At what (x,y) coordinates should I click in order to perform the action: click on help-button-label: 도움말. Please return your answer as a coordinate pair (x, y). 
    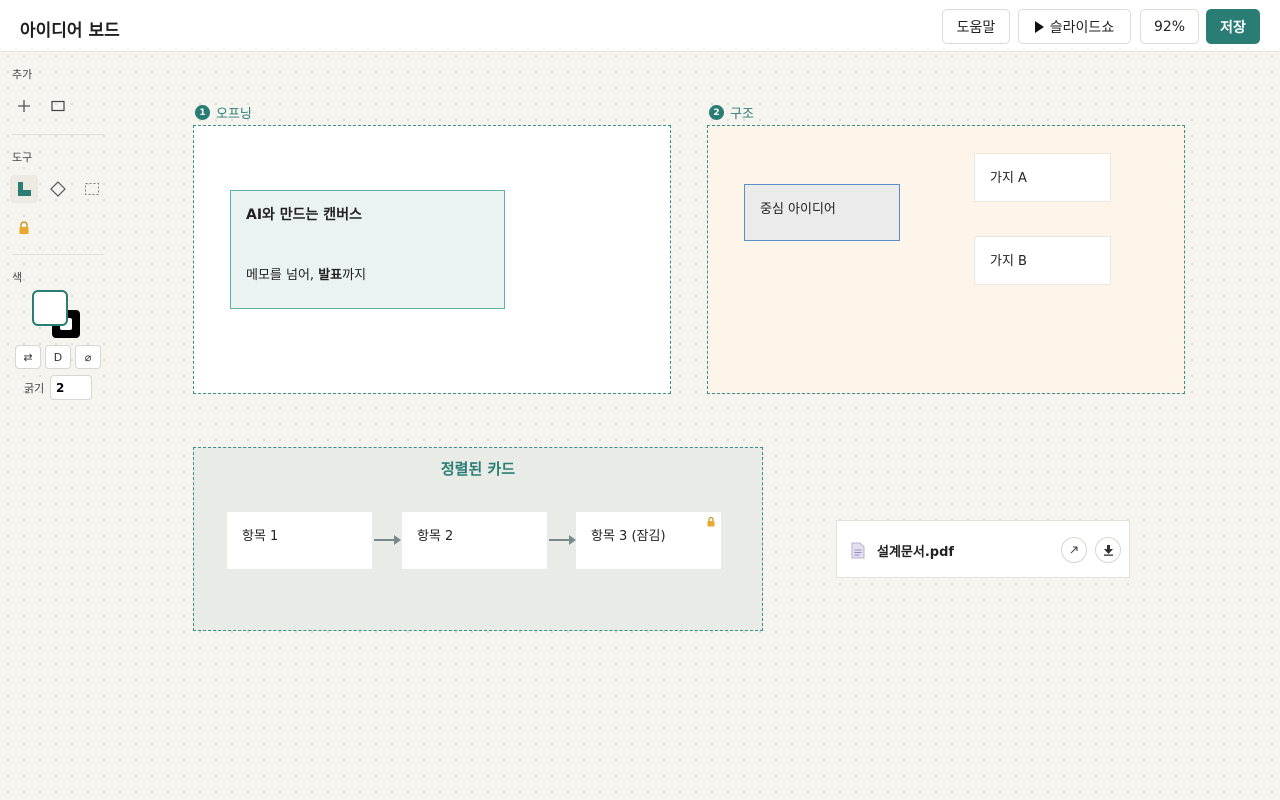
    Looking at the image, I should click on (976, 27).